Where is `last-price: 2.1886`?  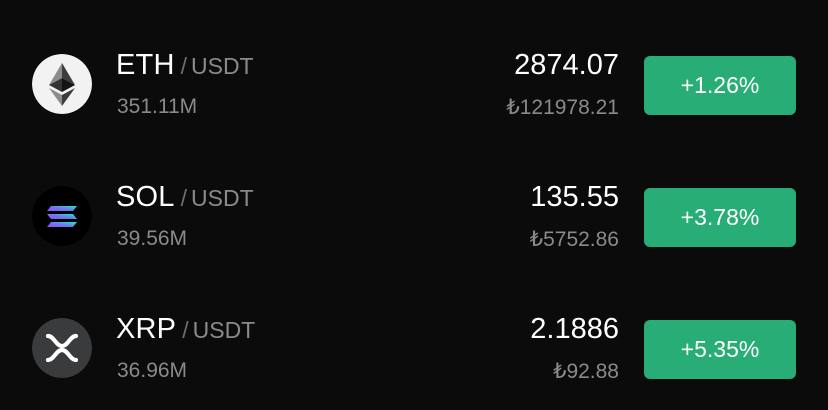
last-price: 2.1886 is located at coordinates (574, 329).